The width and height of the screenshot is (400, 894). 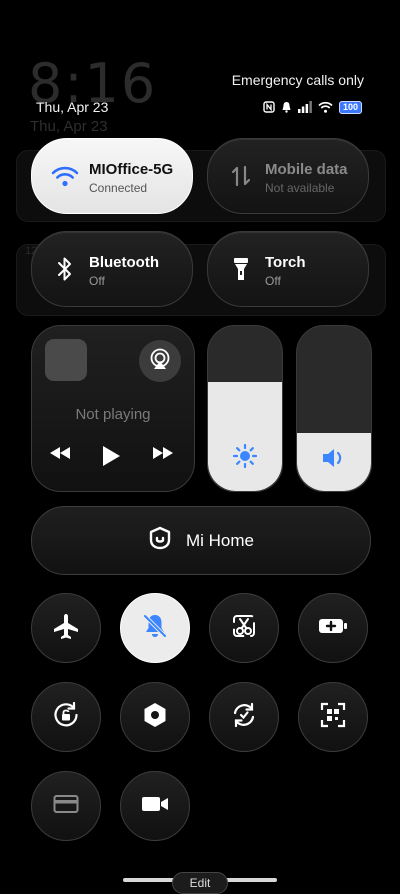 I want to click on next-button, so click(x=163, y=455).